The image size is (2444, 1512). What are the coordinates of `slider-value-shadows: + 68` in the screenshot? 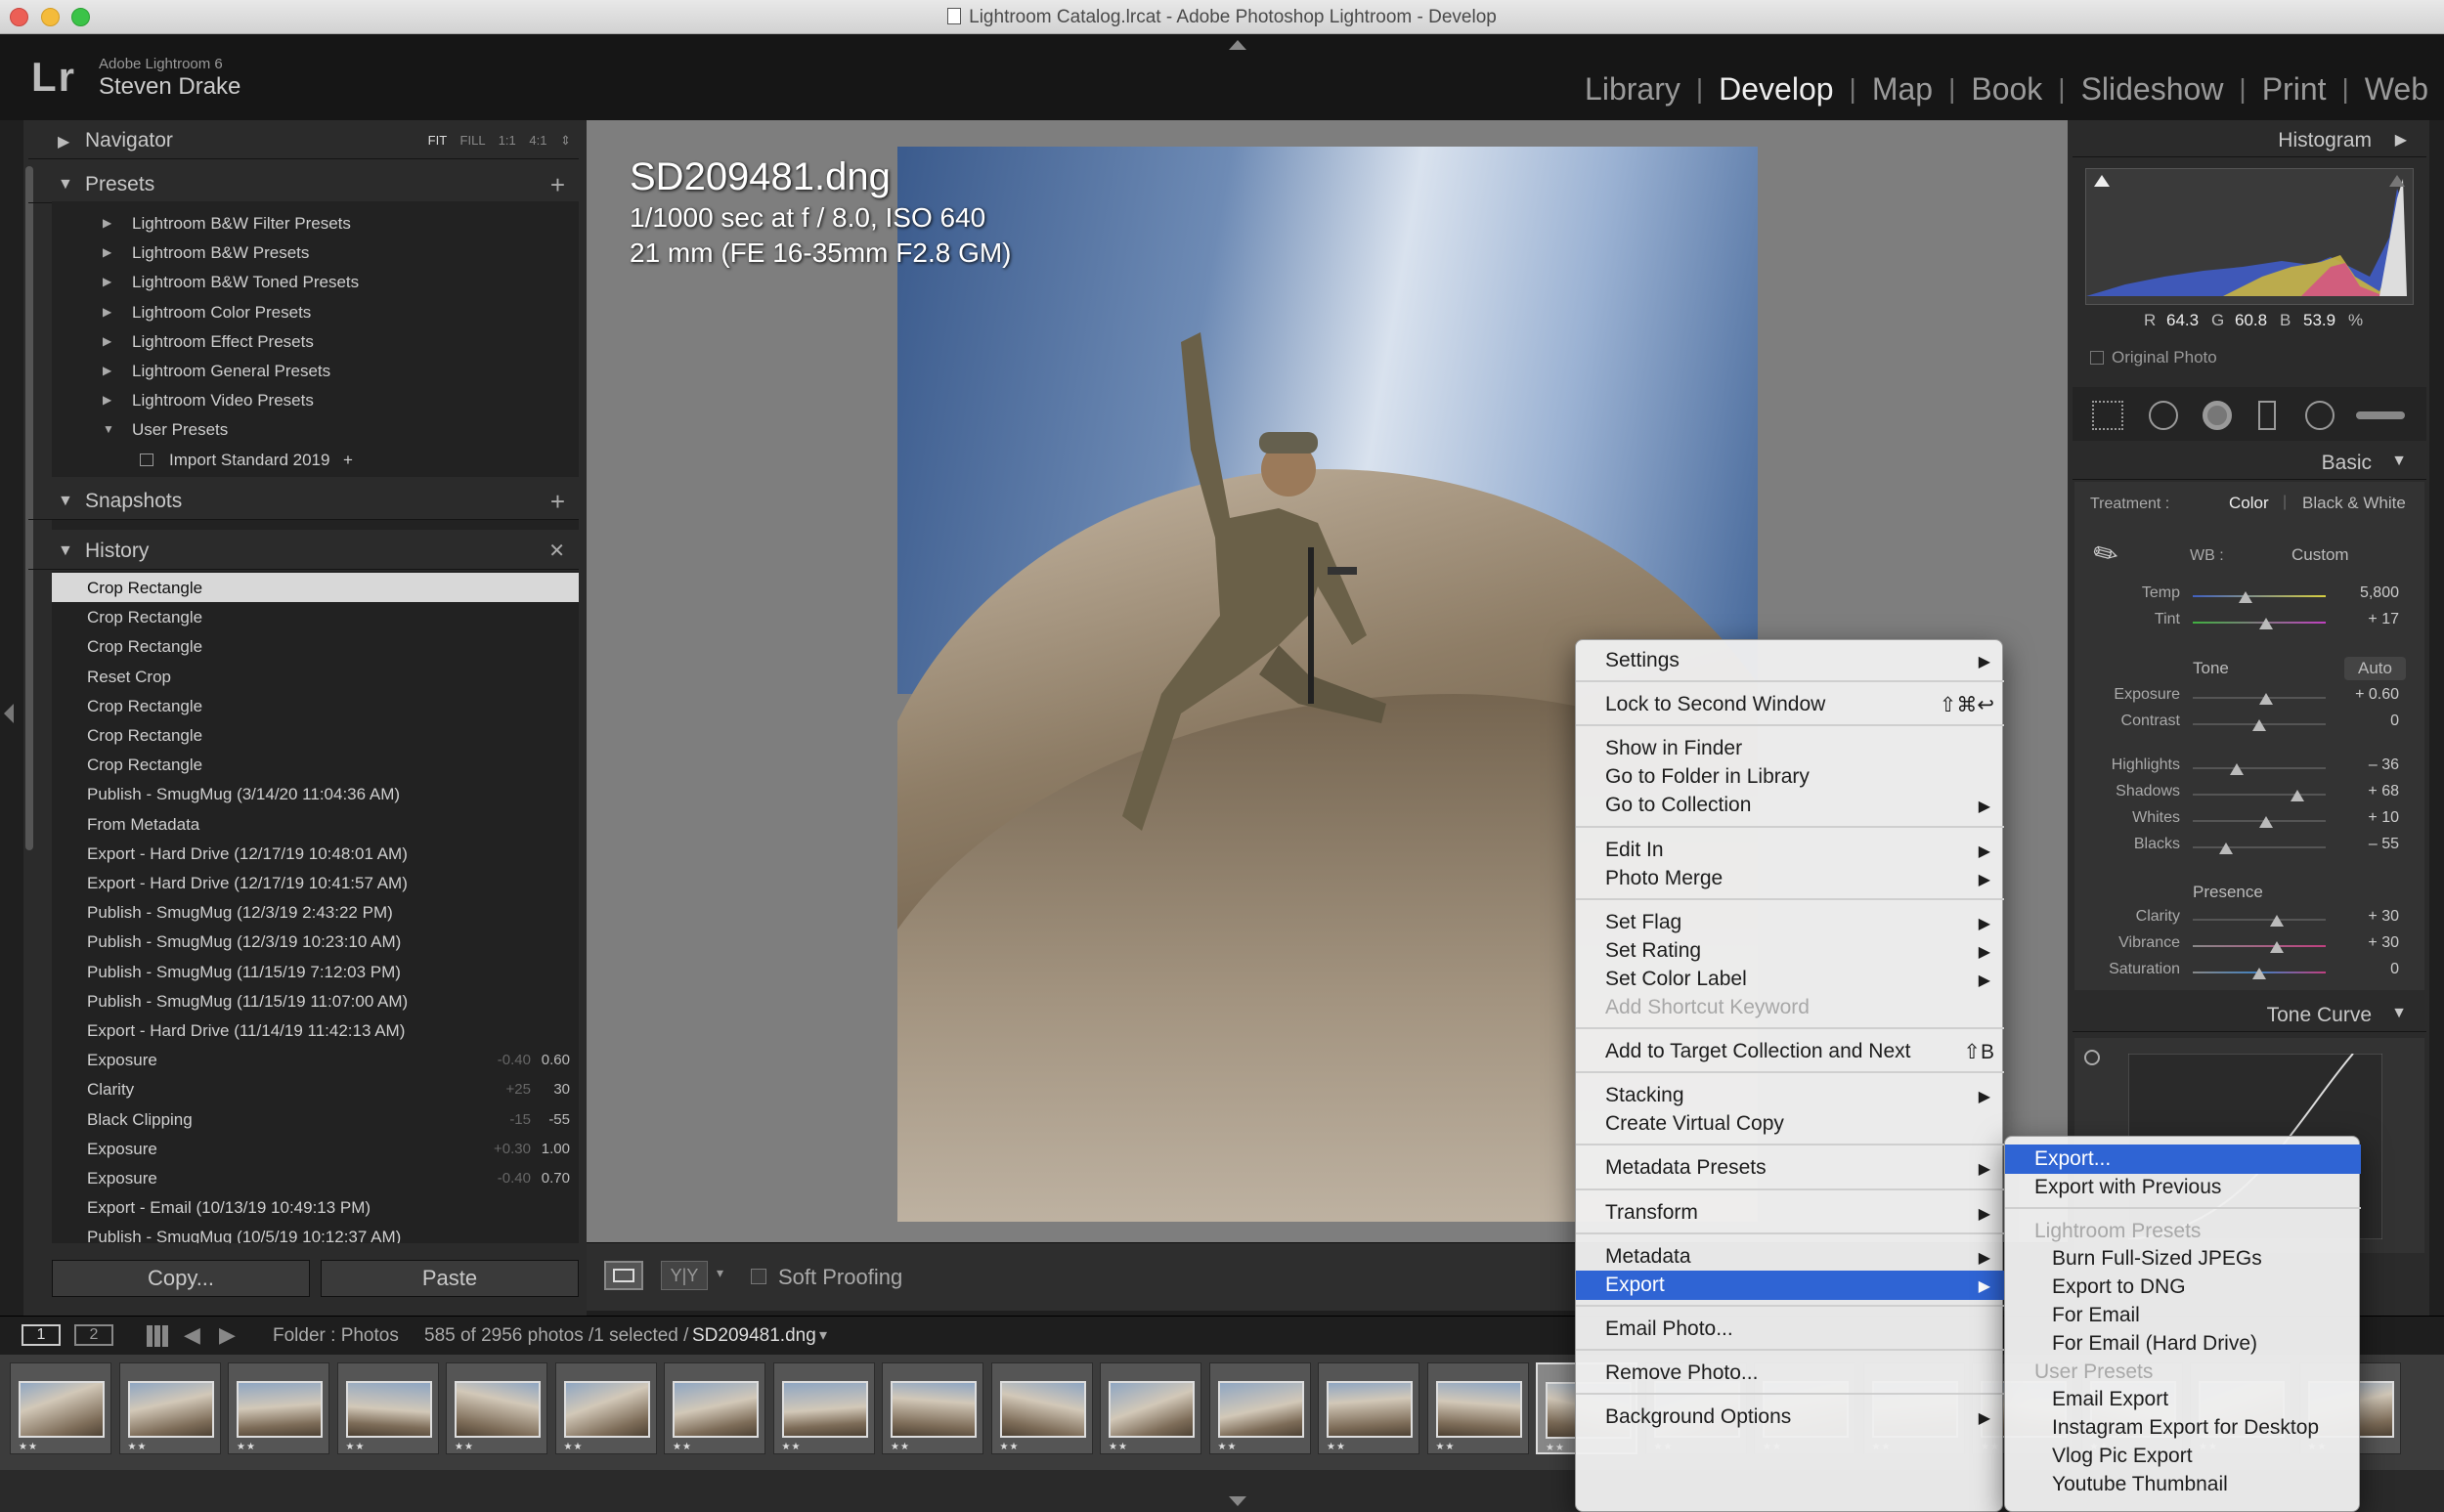 It's located at (2367, 791).